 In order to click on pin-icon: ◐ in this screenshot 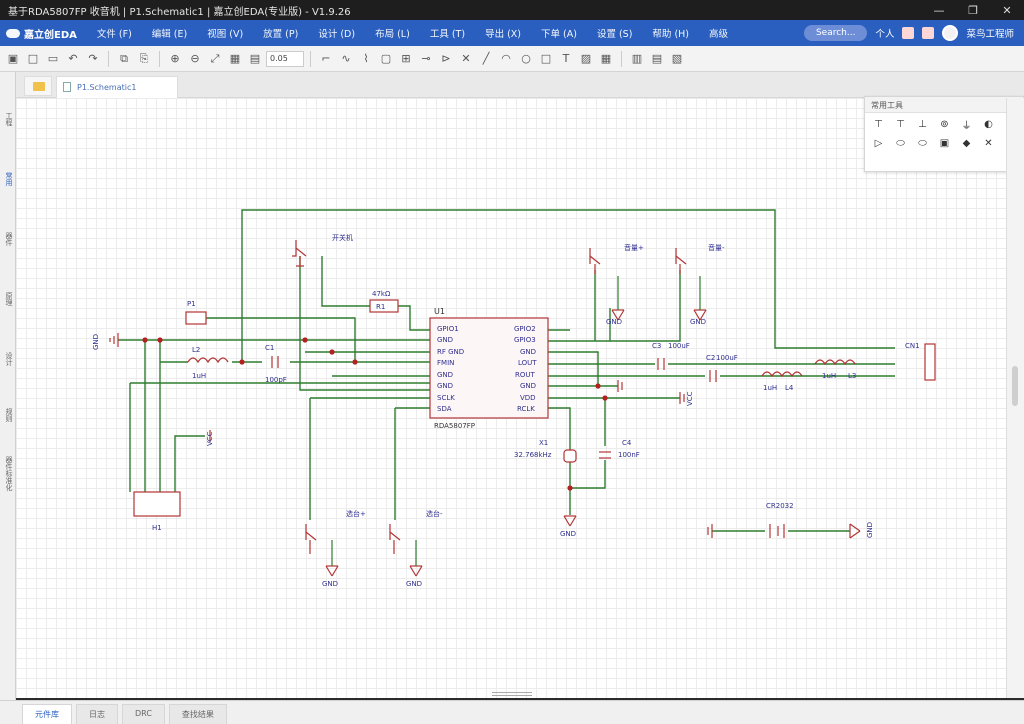, I will do `click(988, 124)`.